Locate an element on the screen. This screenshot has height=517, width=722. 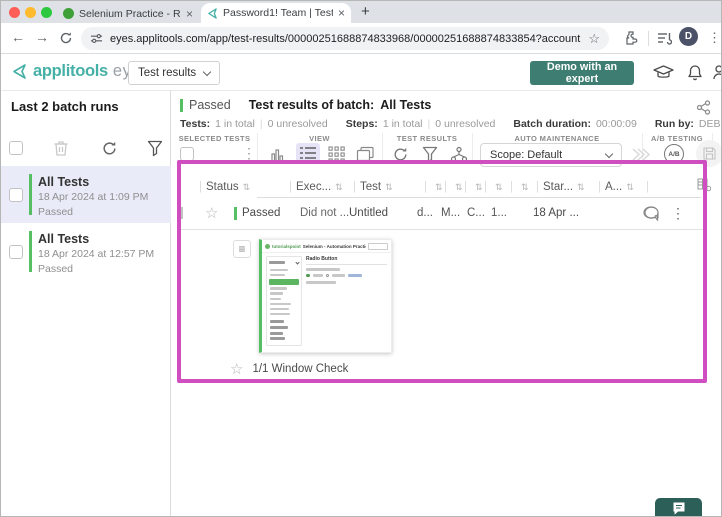
batch-item: All Tests 18 Apr 2024 at 1:09 PM Passed is located at coordinates (86, 194).